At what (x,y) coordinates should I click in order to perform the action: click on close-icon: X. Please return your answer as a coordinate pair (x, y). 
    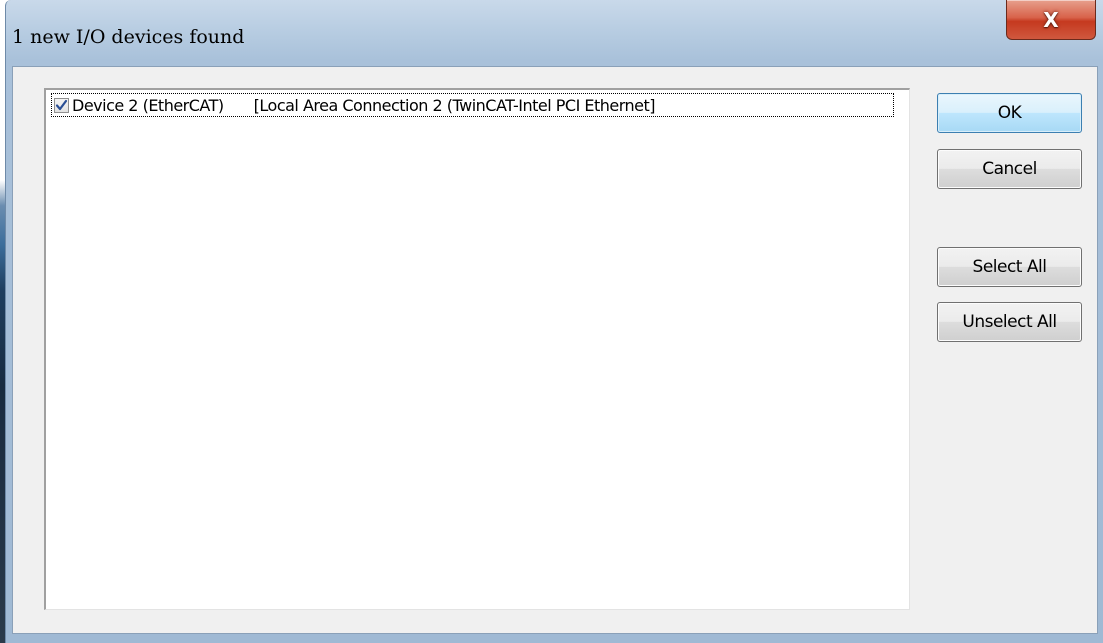
    Looking at the image, I should click on (1051, 19).